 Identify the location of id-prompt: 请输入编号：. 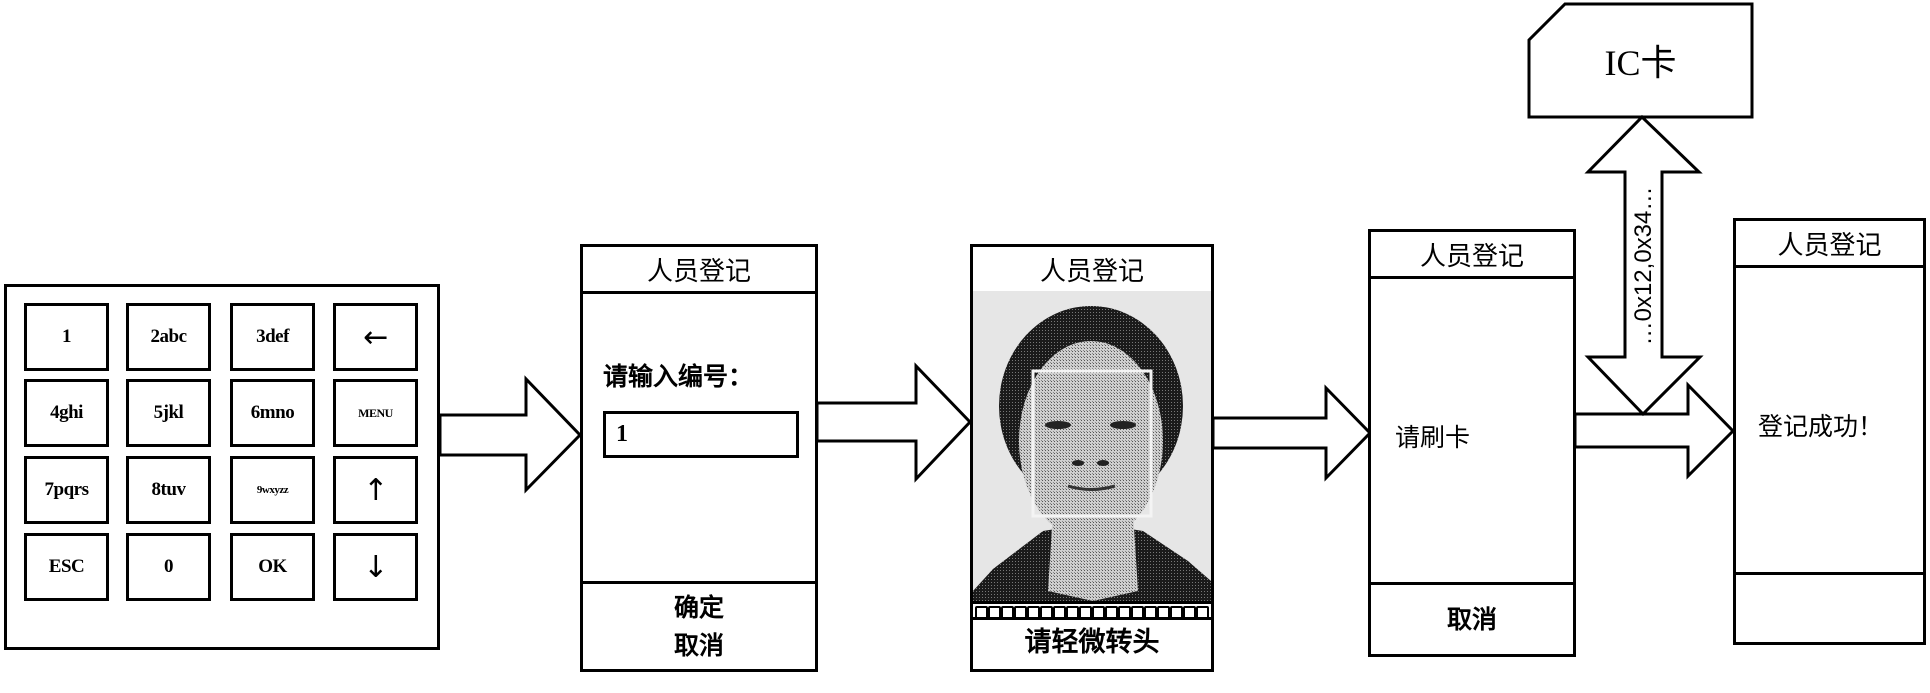
(678, 376).